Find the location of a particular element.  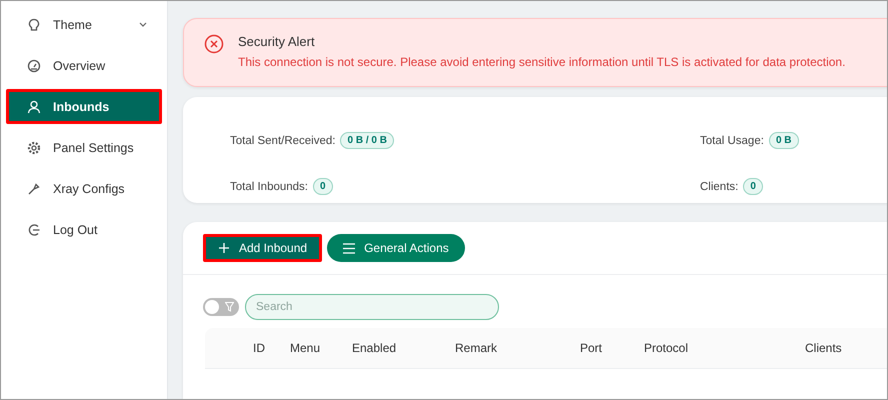

error-icon is located at coordinates (214, 44).